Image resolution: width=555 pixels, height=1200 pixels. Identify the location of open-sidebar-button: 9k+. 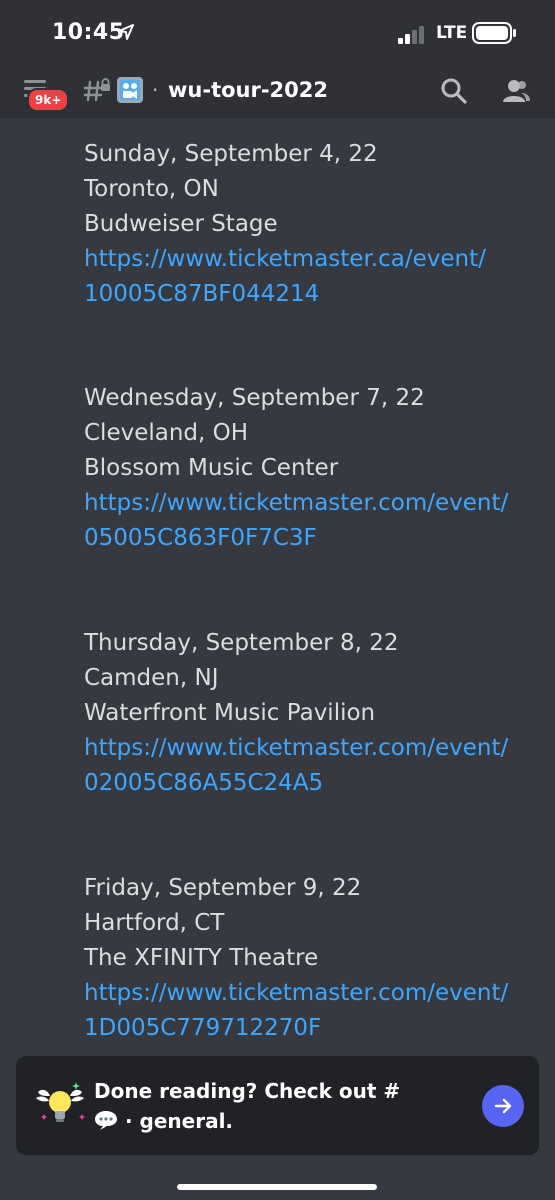
(46, 94).